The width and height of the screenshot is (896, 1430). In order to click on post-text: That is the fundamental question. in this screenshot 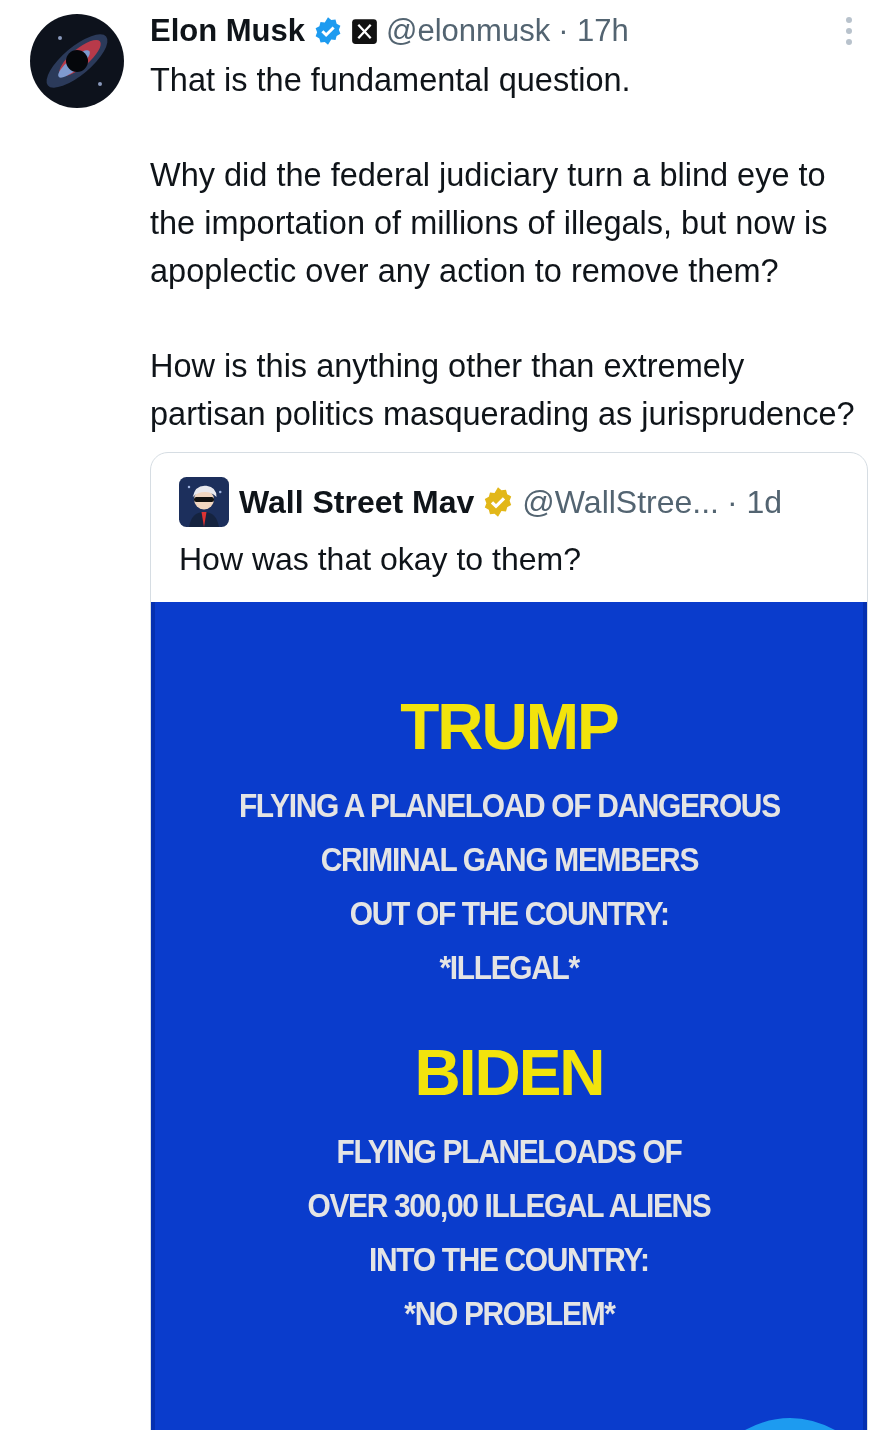, I will do `click(391, 80)`.